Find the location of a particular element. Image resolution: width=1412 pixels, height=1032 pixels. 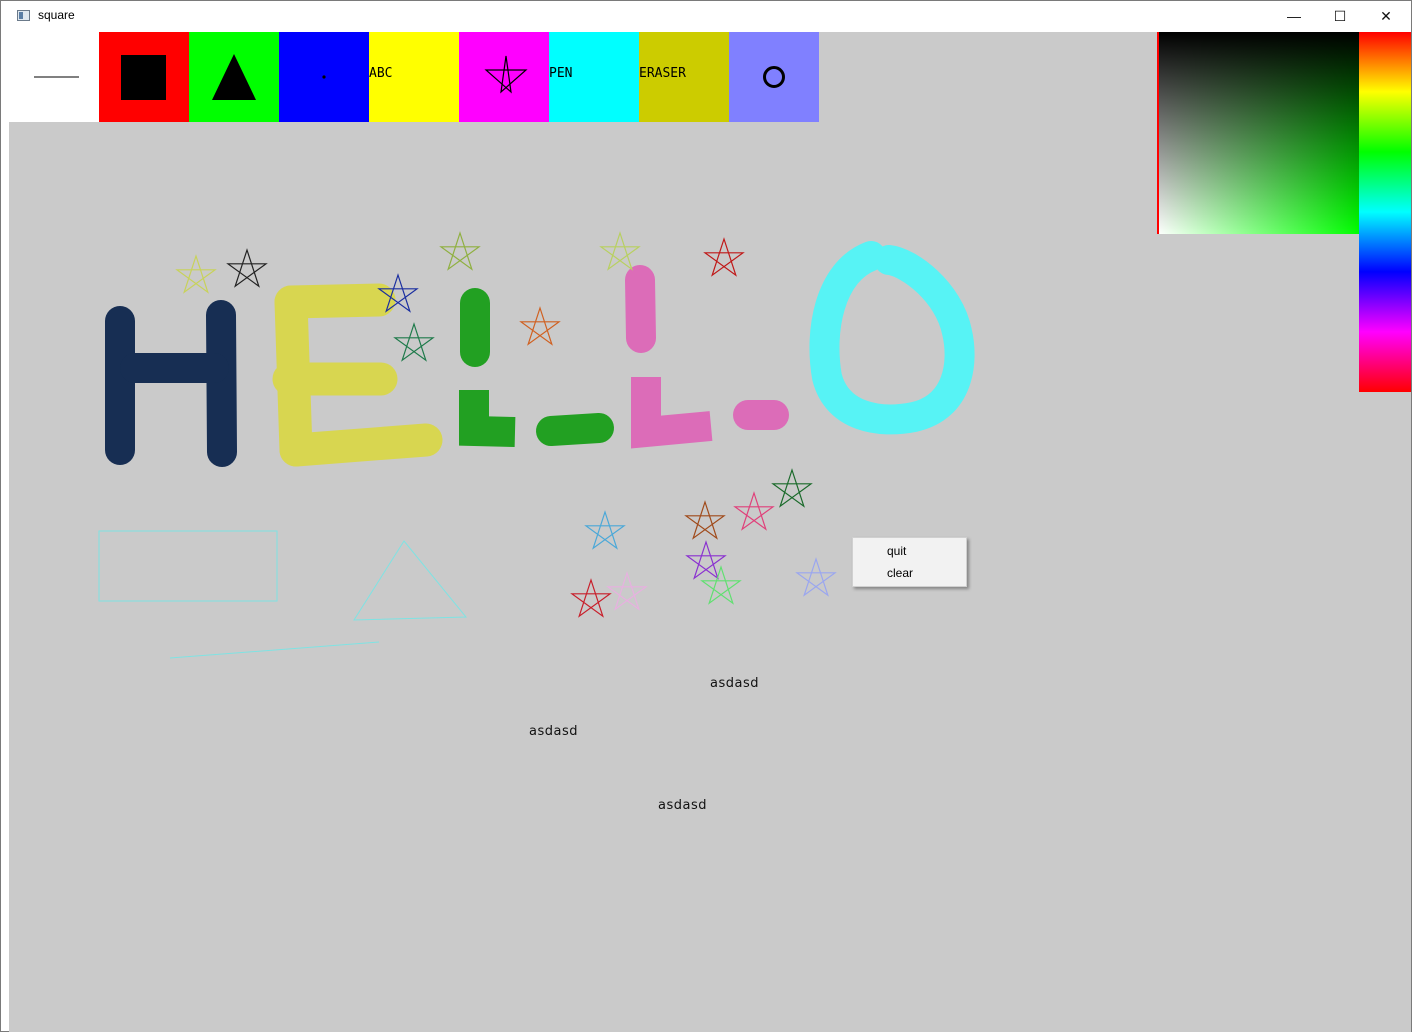

maximize-button: ☐ is located at coordinates (1340, 16).